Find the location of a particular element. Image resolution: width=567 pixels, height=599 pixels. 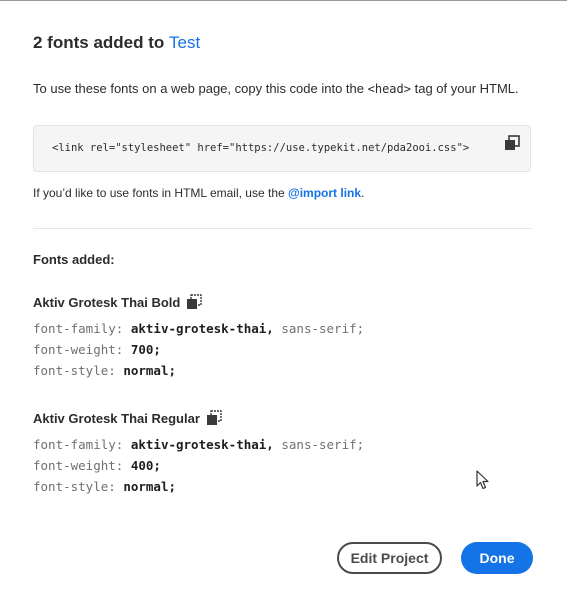

kit-name-link: Test is located at coordinates (184, 42).